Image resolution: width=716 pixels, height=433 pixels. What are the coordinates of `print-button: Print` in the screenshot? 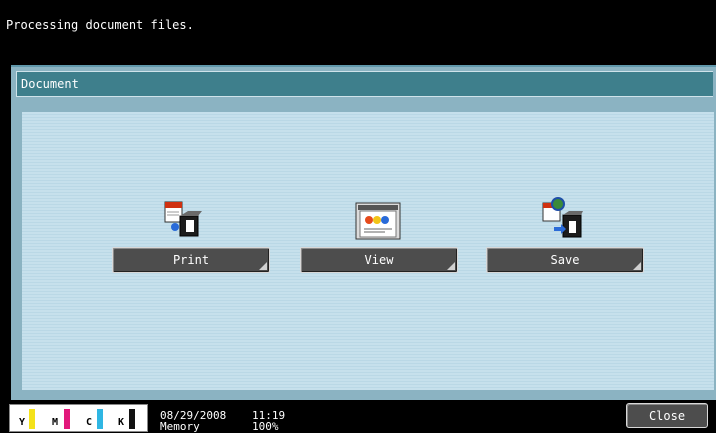 It's located at (191, 260).